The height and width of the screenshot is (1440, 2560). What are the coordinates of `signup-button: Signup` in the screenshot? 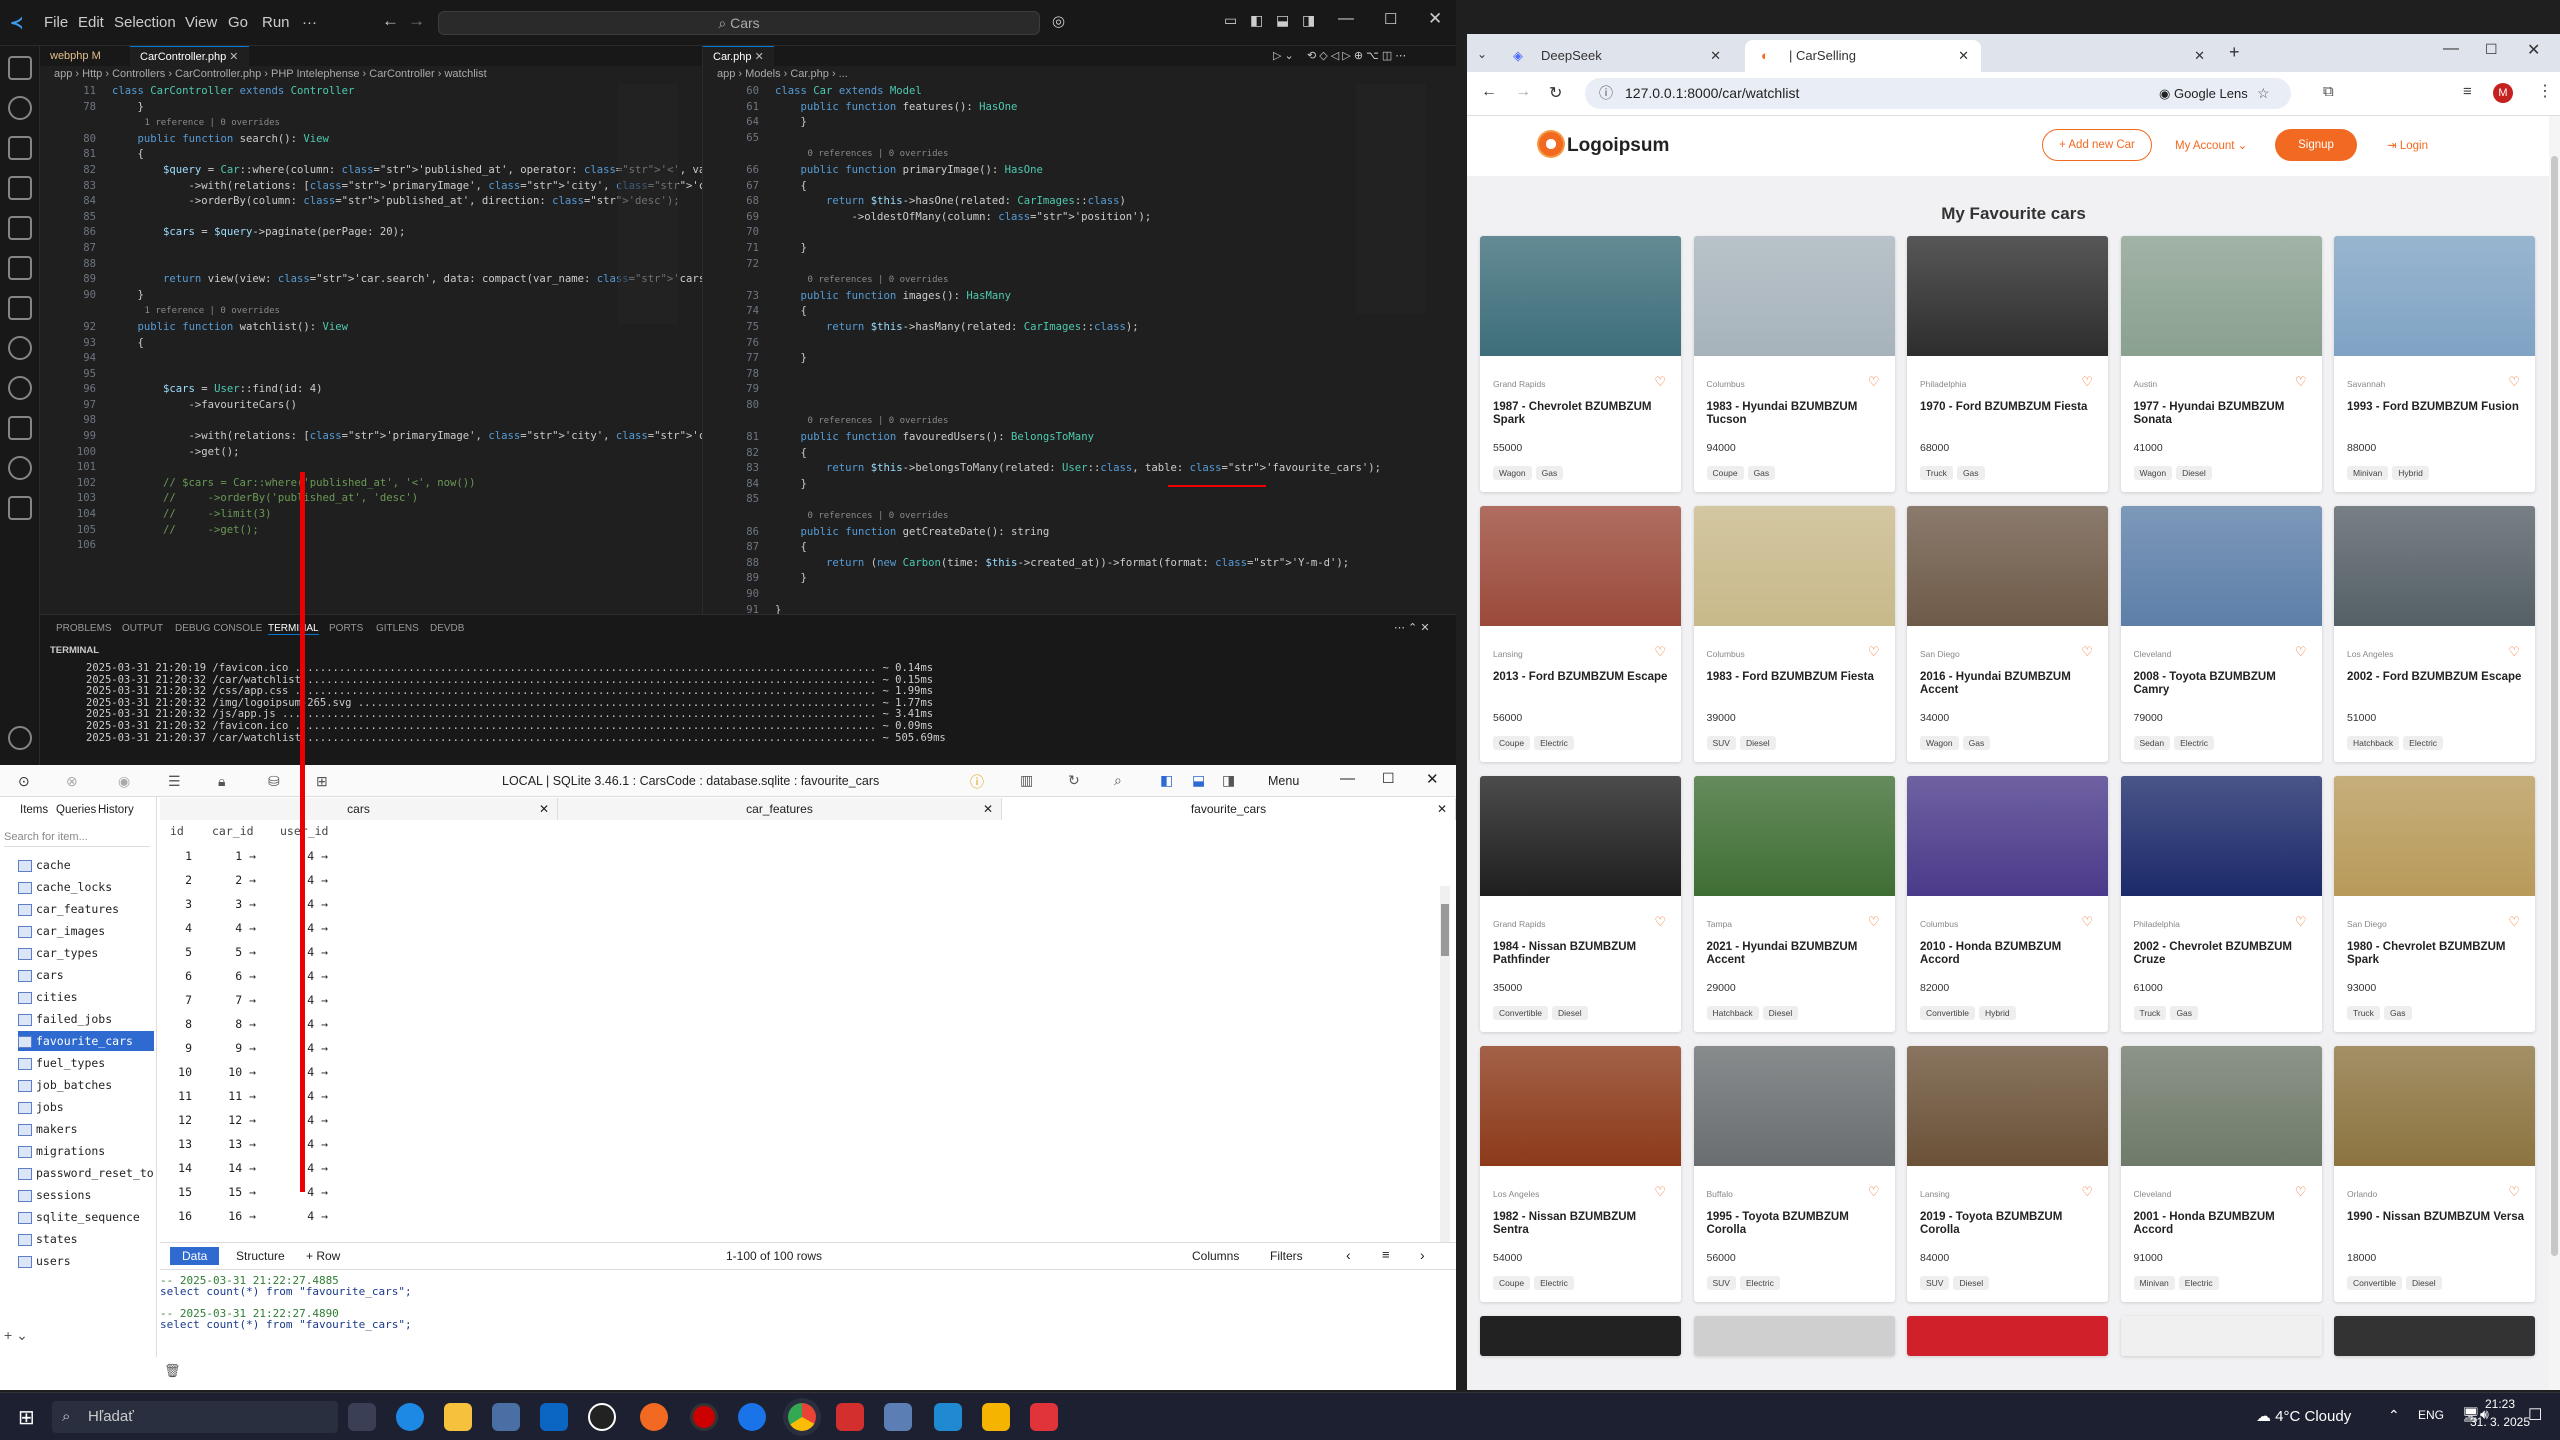 It's located at (2316, 145).